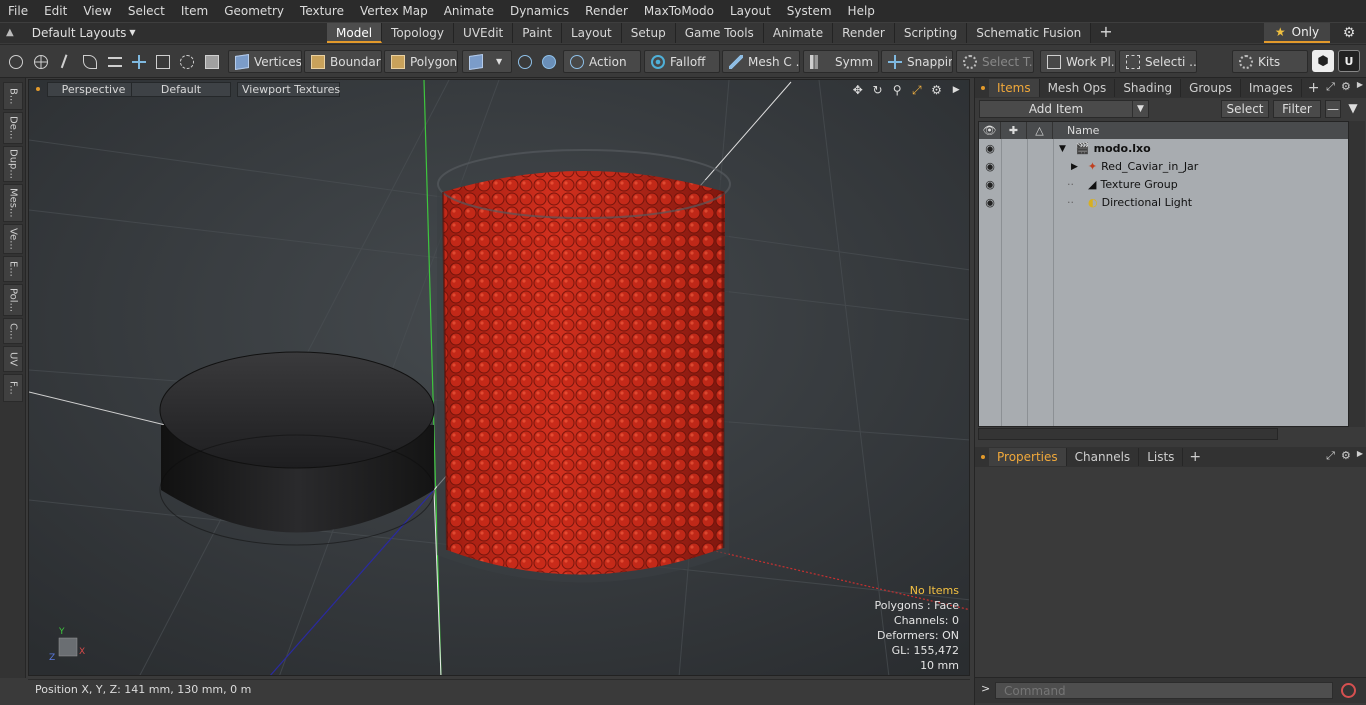  What do you see at coordinates (1353, 109) in the screenshot?
I see `funnel-icon: ▼` at bounding box center [1353, 109].